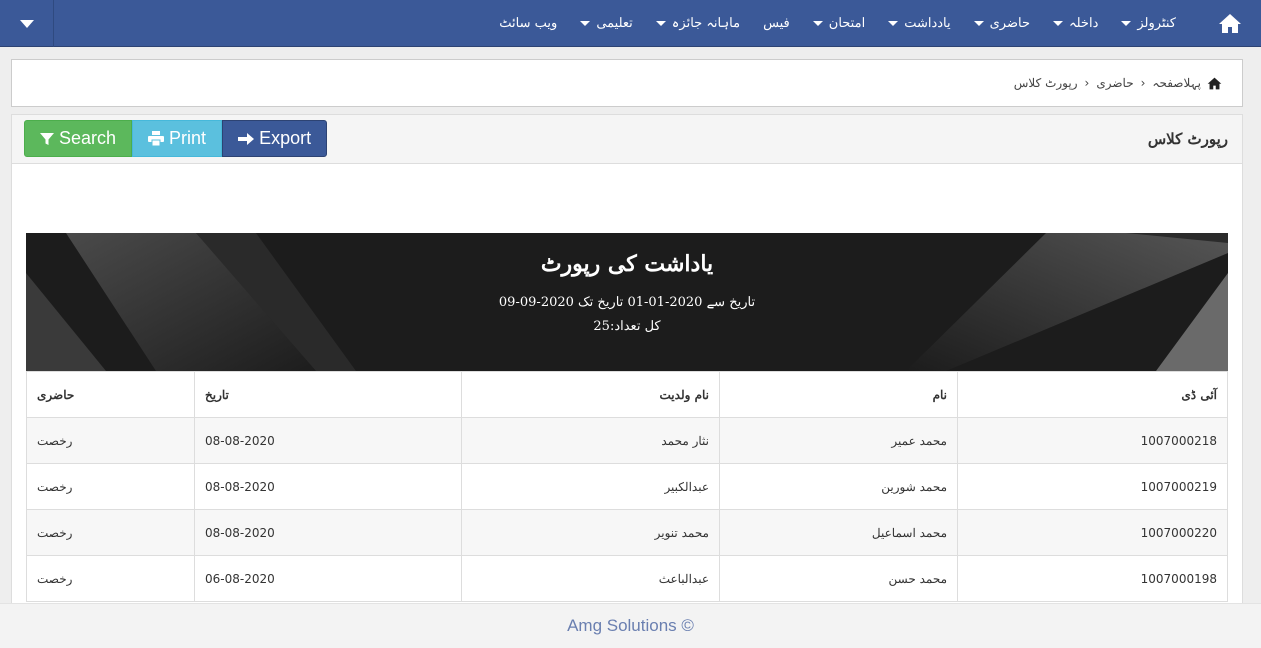  I want to click on nav-item-controls: کنٹرولز, so click(1160, 23).